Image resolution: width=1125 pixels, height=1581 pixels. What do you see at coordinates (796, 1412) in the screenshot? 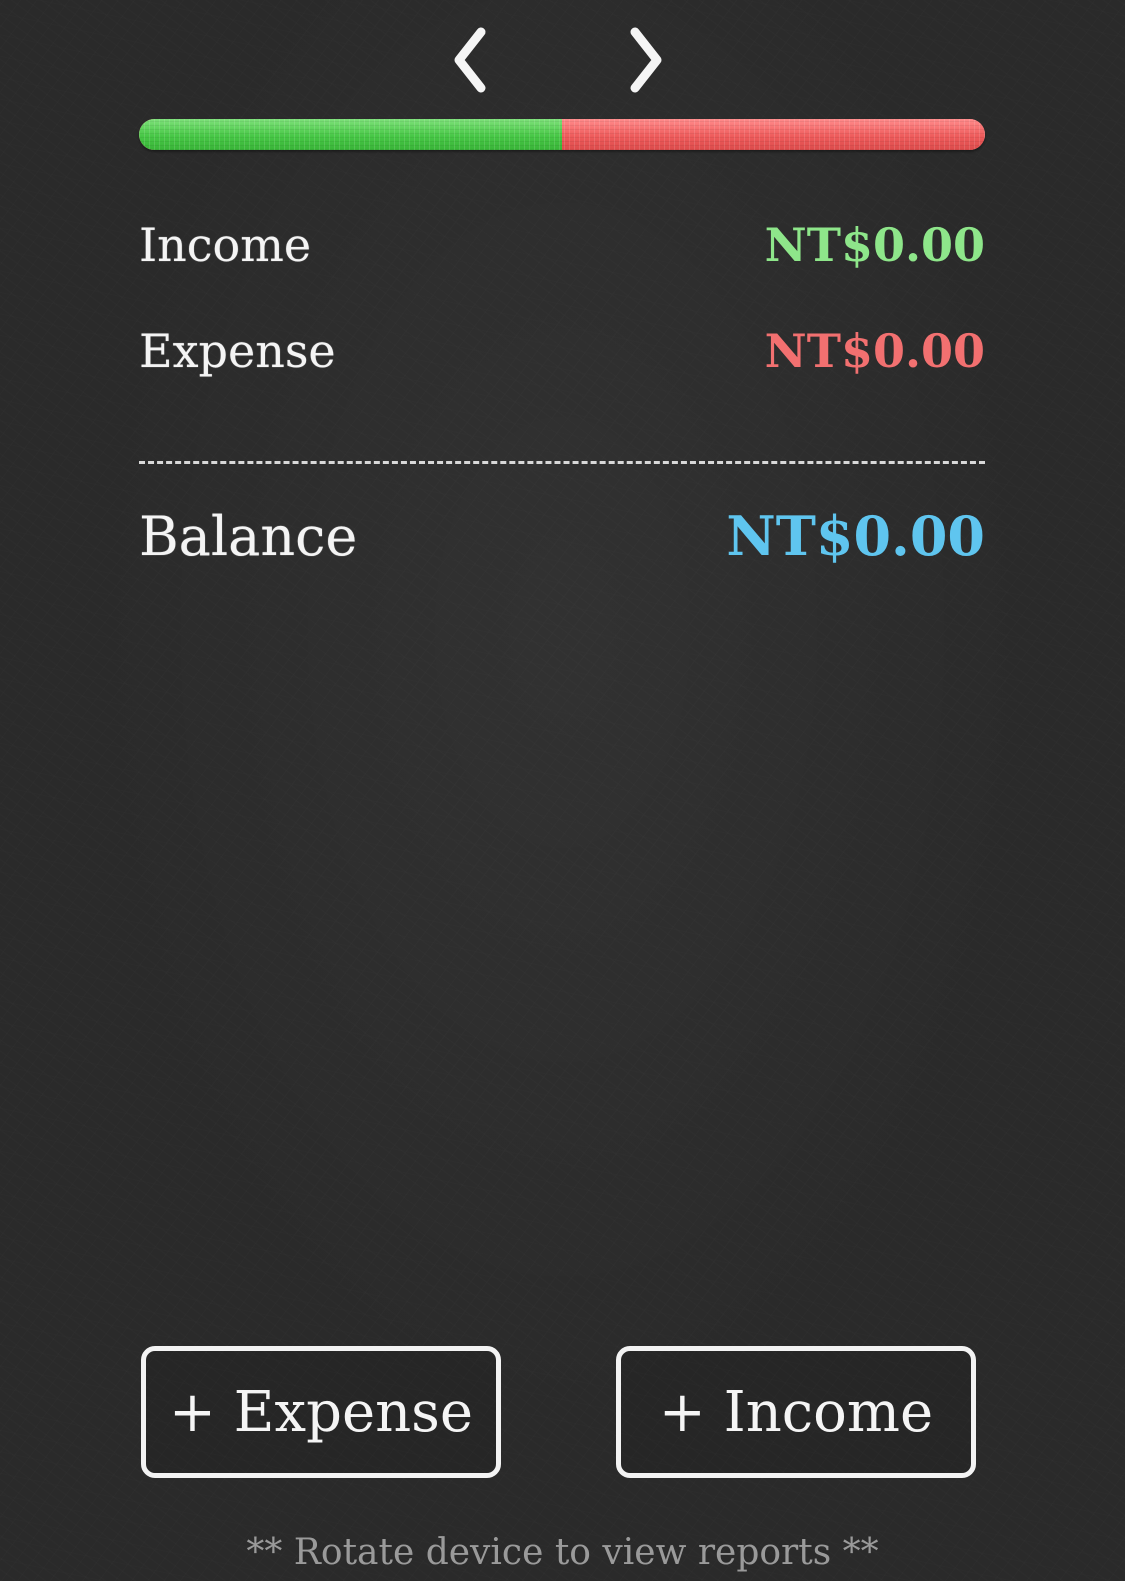
I see `add-income-button: + Income` at bounding box center [796, 1412].